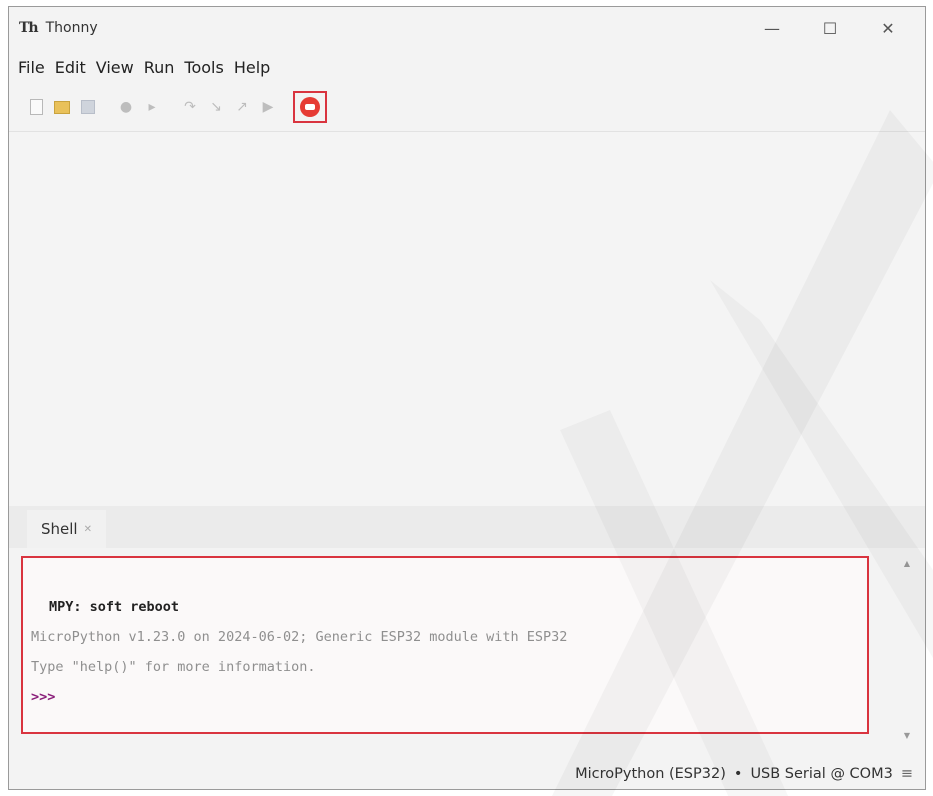  What do you see at coordinates (252, 67) in the screenshot?
I see `menu-help: Help` at bounding box center [252, 67].